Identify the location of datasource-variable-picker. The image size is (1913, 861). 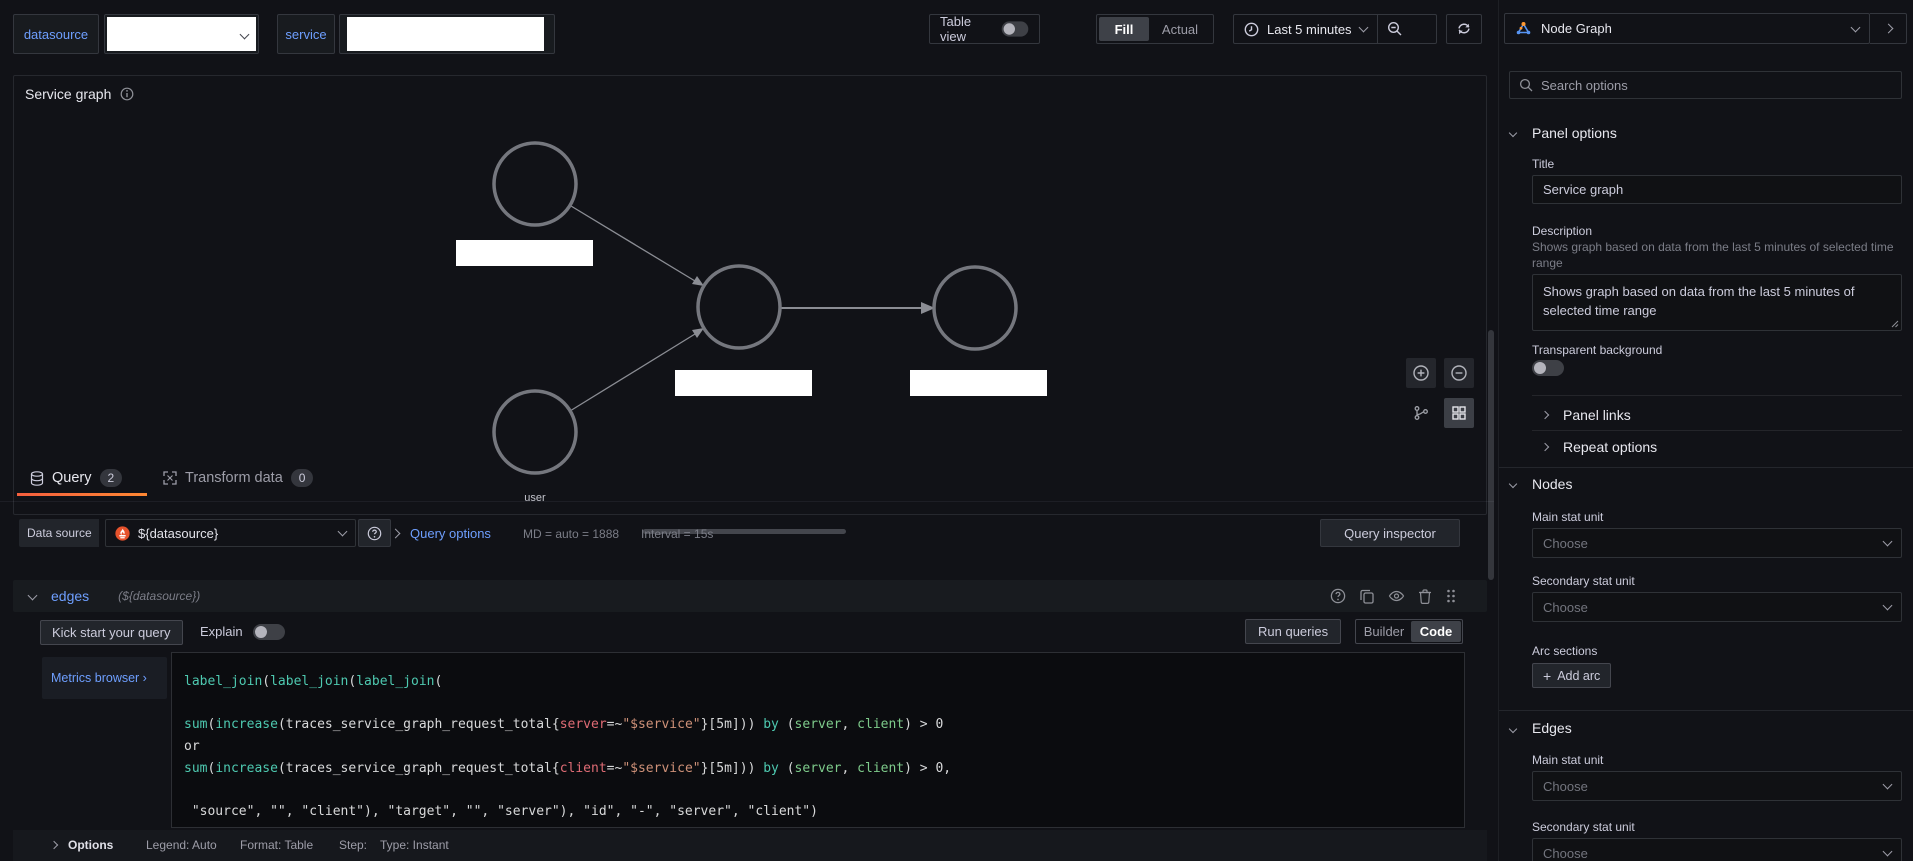
(181, 34).